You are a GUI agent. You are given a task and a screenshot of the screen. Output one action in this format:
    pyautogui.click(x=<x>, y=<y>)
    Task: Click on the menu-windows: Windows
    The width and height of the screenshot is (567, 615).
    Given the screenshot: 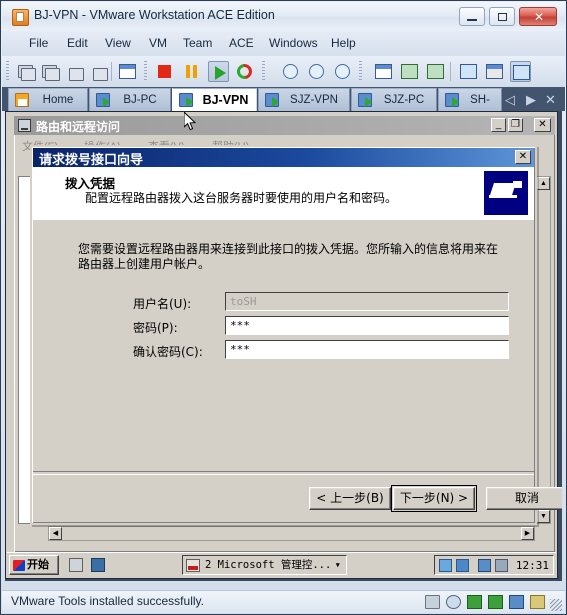 What is the action you would take?
    pyautogui.click(x=293, y=43)
    